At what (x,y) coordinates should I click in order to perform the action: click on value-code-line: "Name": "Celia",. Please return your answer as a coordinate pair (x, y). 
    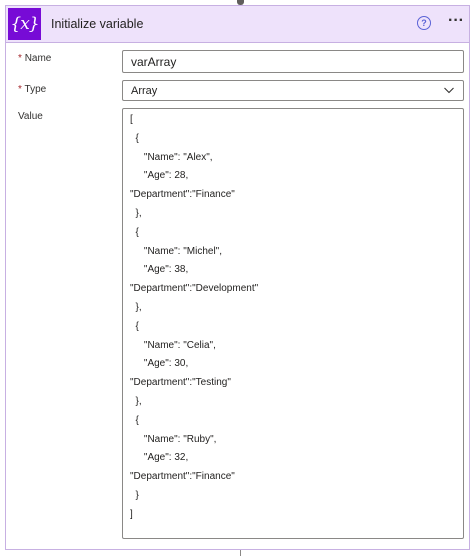
    Looking at the image, I should click on (173, 345).